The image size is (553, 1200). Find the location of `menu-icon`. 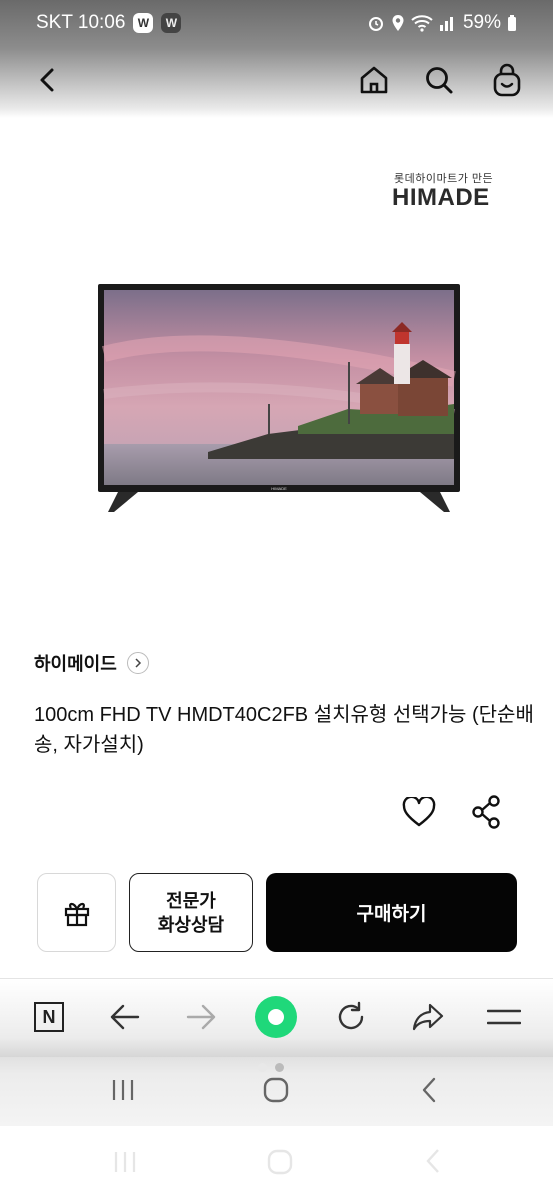

menu-icon is located at coordinates (504, 1017).